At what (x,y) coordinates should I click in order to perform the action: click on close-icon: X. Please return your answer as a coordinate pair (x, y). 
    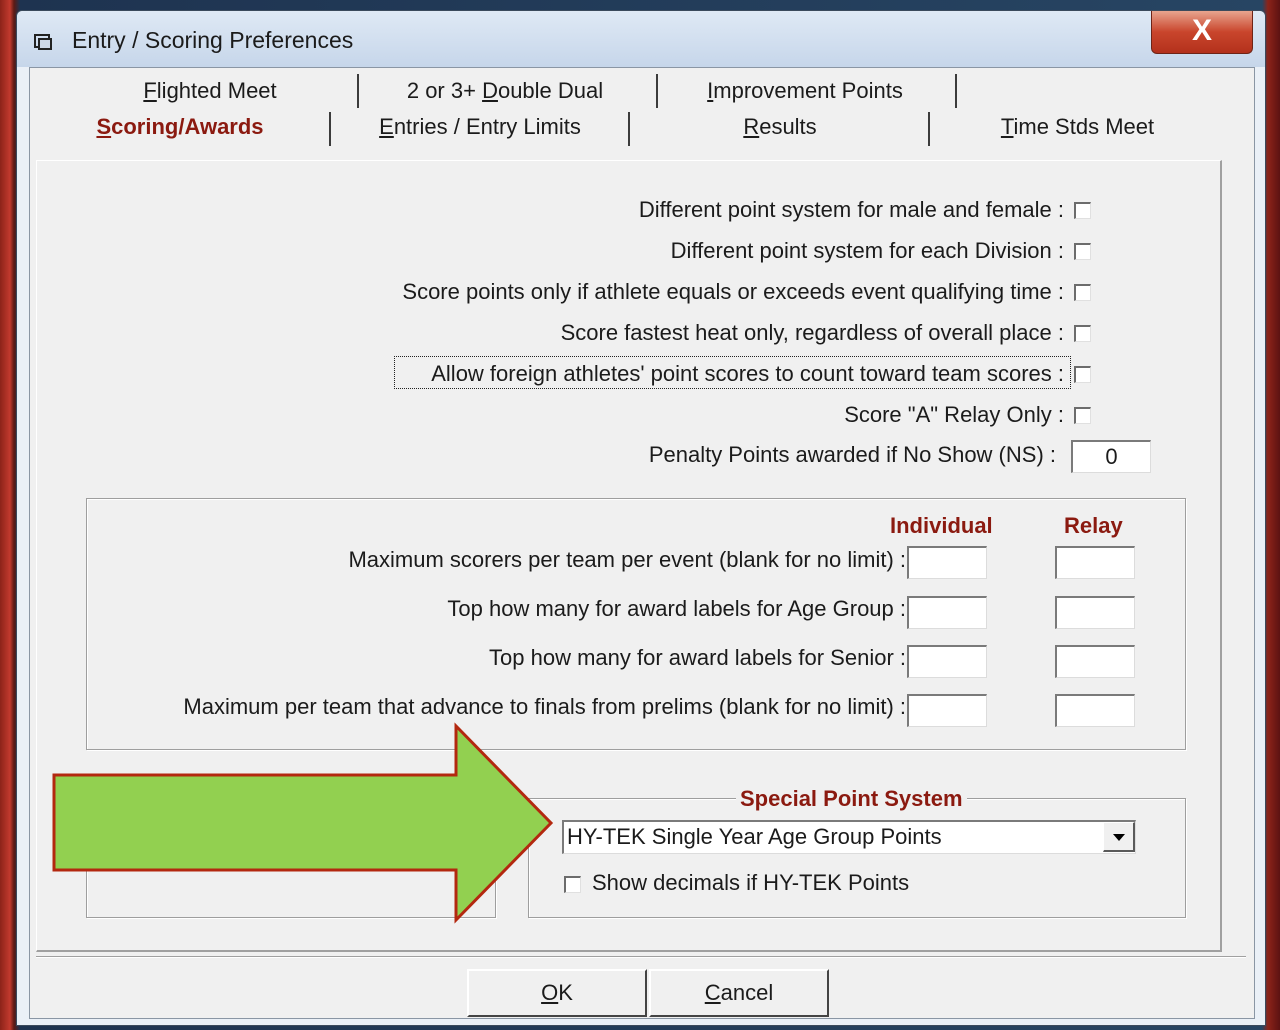
    Looking at the image, I should click on (1201, 30).